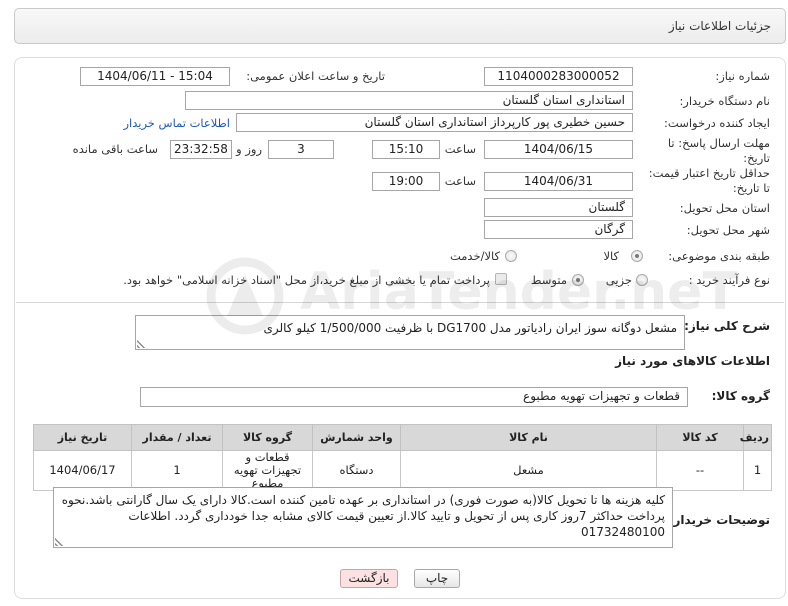 The image size is (788, 606). Describe the element at coordinates (82, 437) in the screenshot. I see `col-need-date: تاریخ نیاز` at that location.